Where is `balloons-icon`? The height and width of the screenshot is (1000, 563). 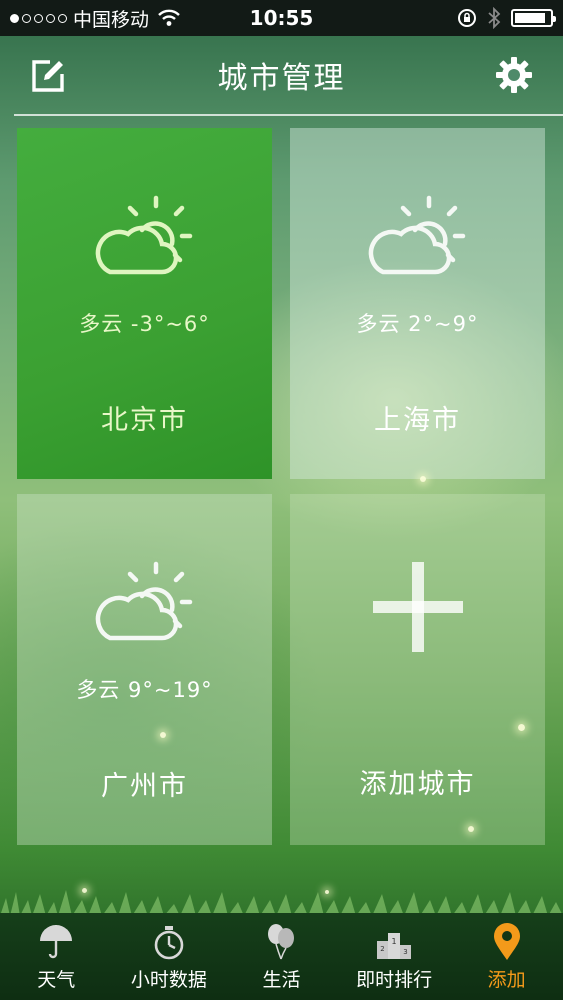
balloons-icon is located at coordinates (281, 942).